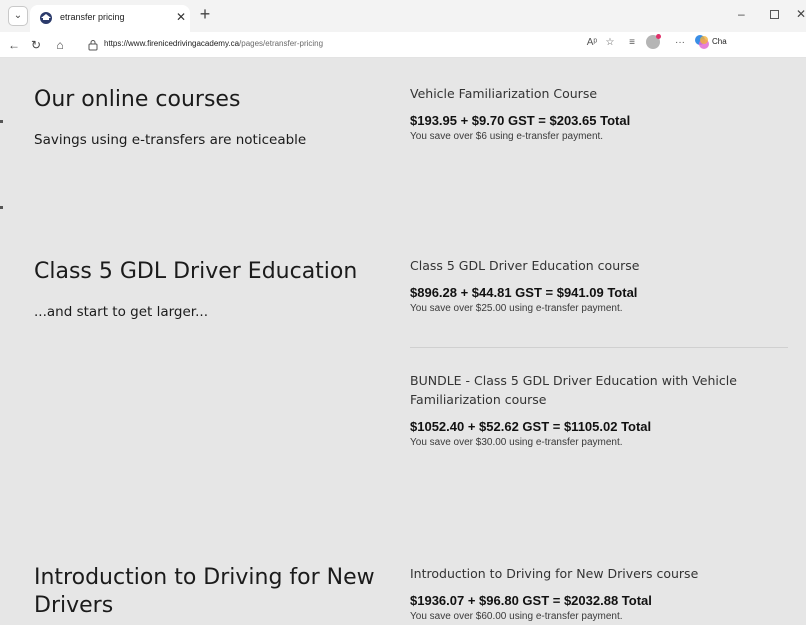 Image resolution: width=806 pixels, height=625 pixels. What do you see at coordinates (172, 43) in the screenshot?
I see `url-host: https://www.firenicedrivingacademy.ca` at bounding box center [172, 43].